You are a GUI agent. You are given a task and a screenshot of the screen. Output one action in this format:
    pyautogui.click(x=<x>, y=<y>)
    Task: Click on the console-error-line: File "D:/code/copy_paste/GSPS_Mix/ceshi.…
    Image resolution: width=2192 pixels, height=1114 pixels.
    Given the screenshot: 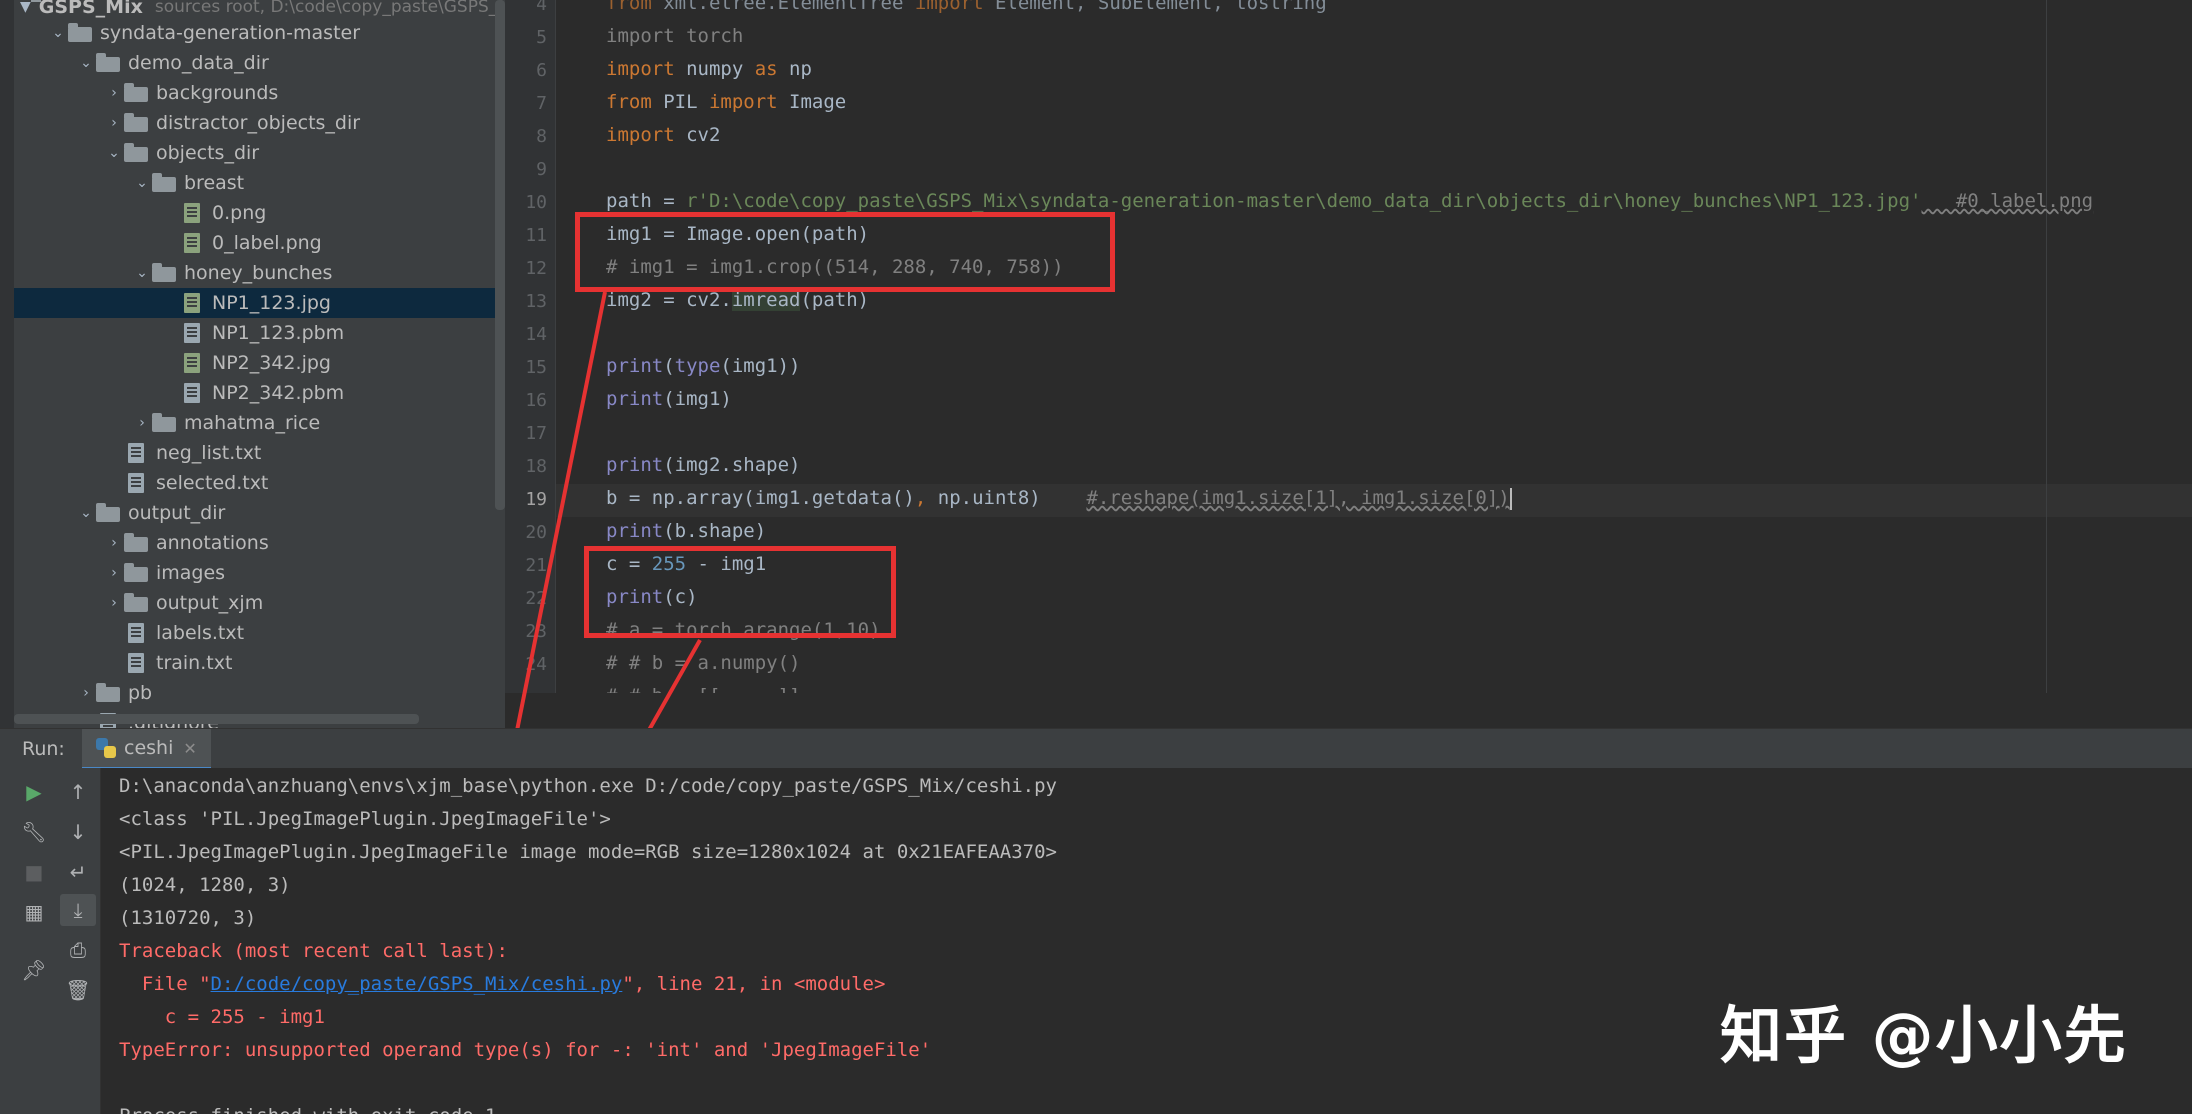 What is the action you would take?
    pyautogui.click(x=502, y=984)
    